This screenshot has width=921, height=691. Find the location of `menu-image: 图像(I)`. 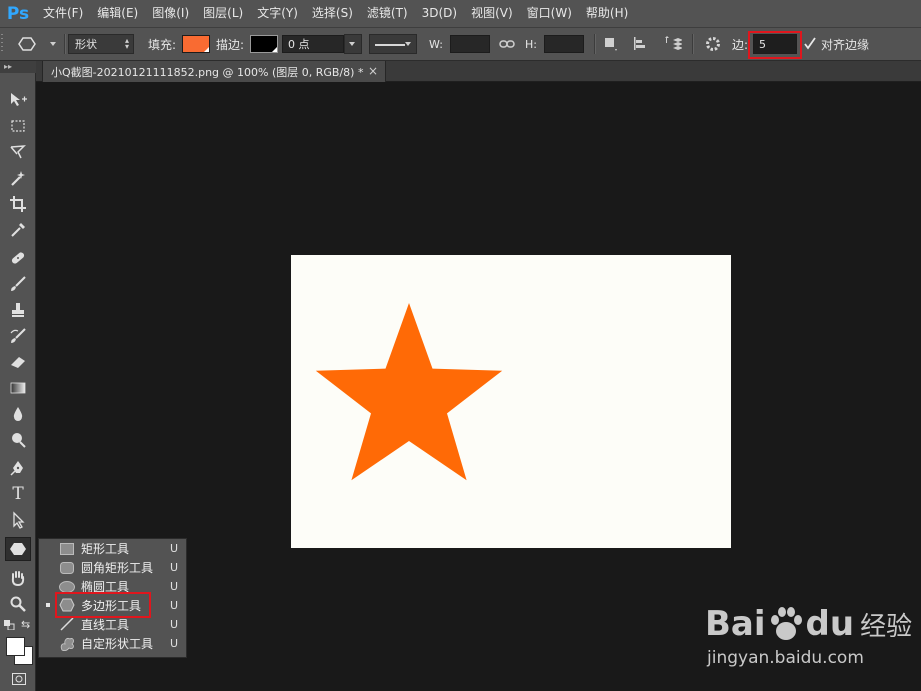

menu-image: 图像(I) is located at coordinates (170, 13).